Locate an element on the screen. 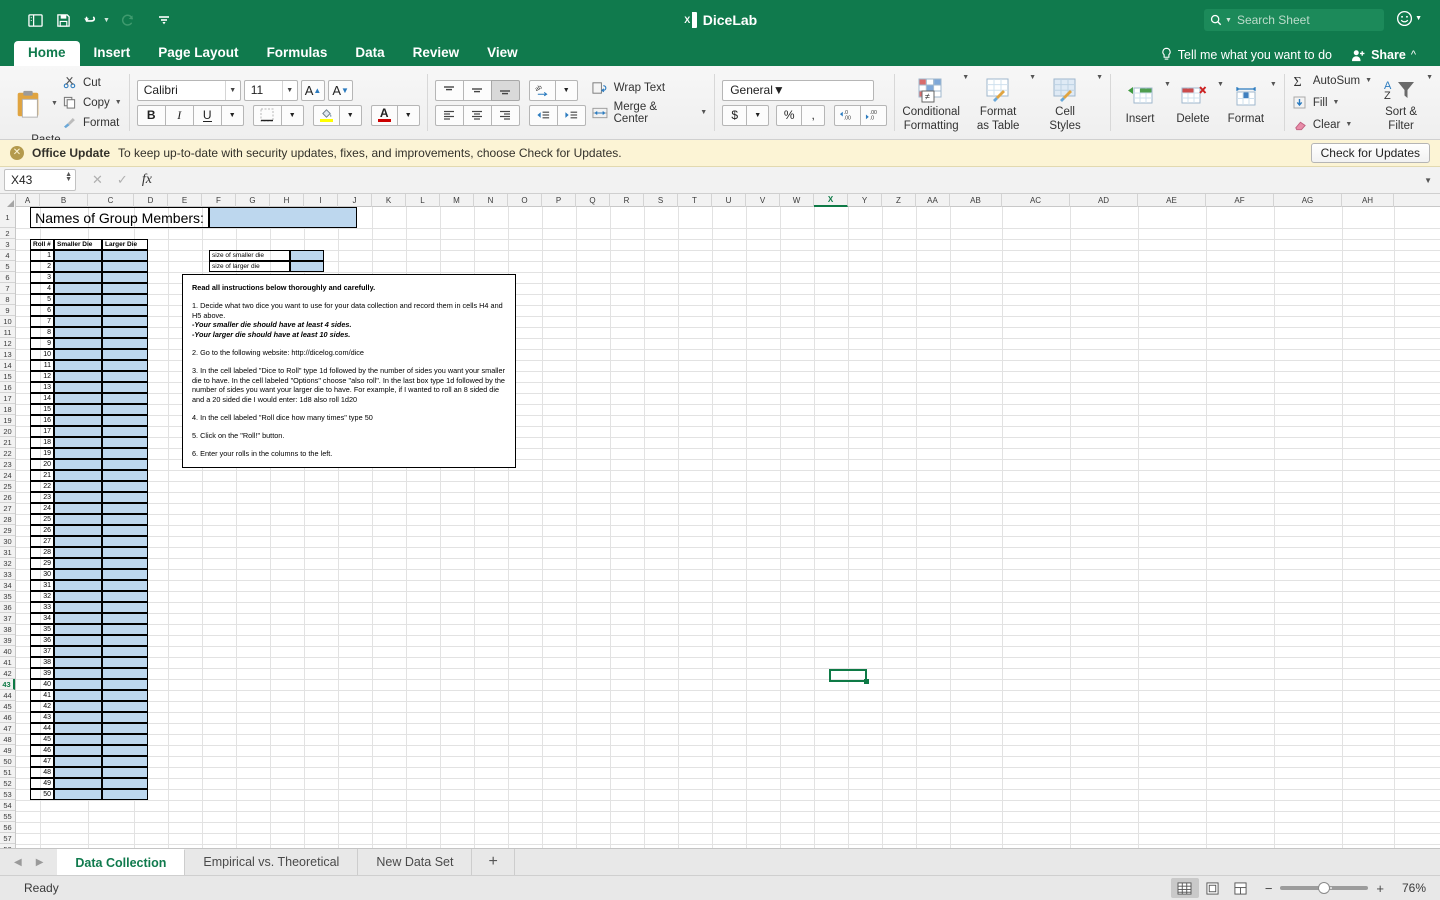 This screenshot has width=1440, height=900. row-header-20: 20 is located at coordinates (7, 431).